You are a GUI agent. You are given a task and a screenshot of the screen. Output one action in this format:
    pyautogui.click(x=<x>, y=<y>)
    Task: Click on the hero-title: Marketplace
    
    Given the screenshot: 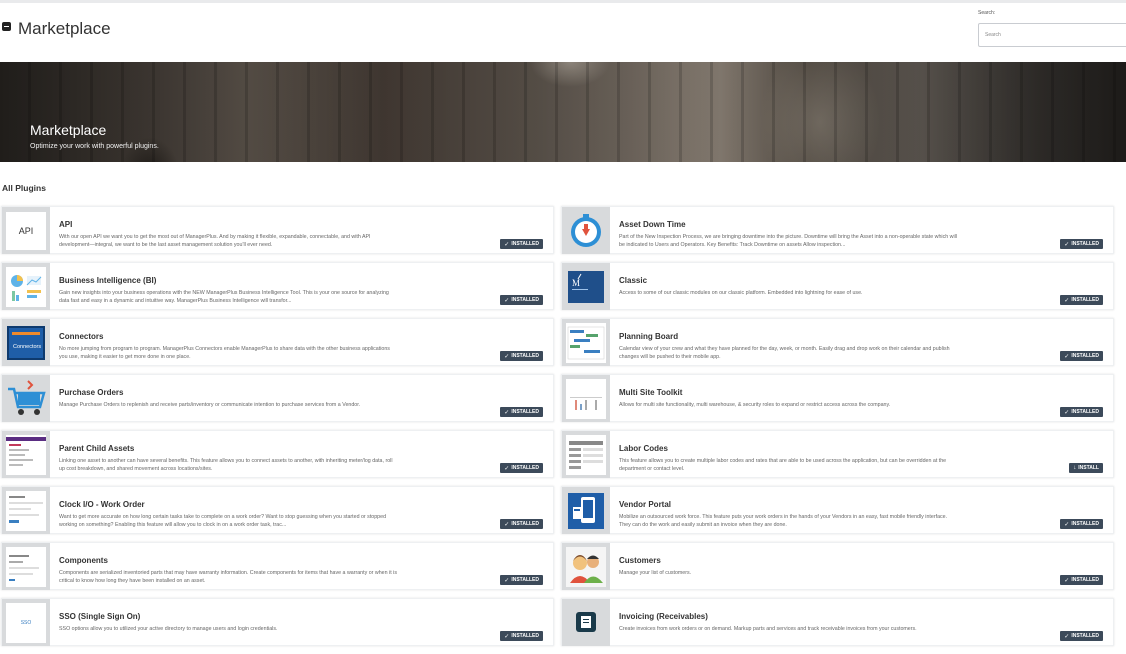 What is the action you would take?
    pyautogui.click(x=68, y=130)
    